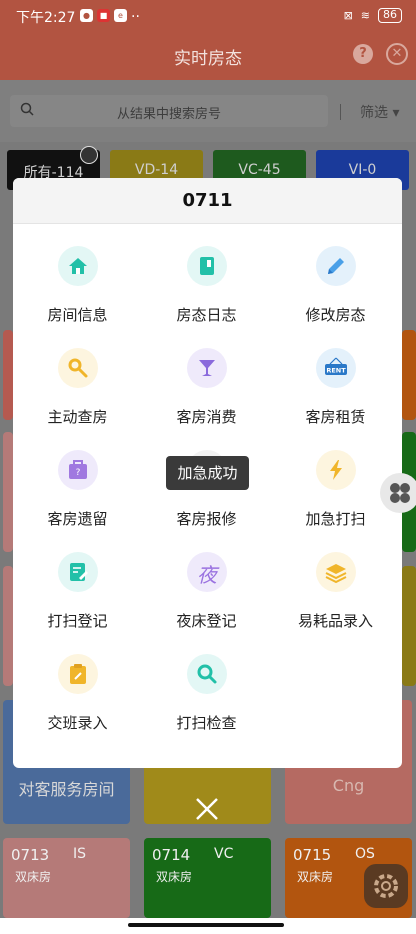  I want to click on night-glyph: 夜, so click(207, 575).